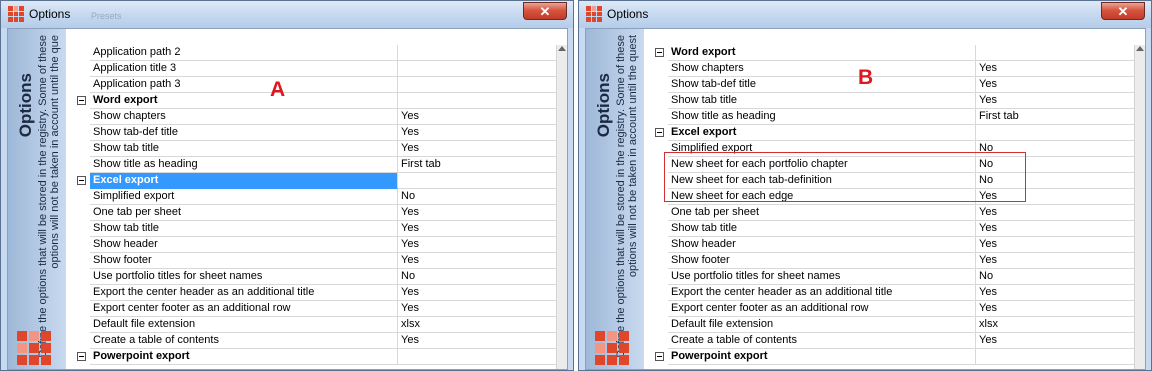 This screenshot has height=371, width=1152. I want to click on close-icon: ✕, so click(545, 11).